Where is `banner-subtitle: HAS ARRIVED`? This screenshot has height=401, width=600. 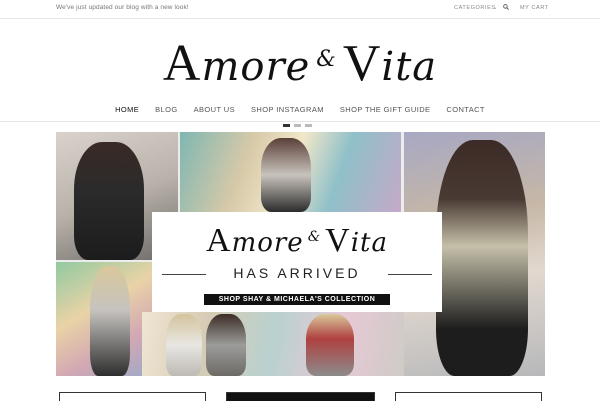
banner-subtitle: HAS ARRIVED is located at coordinates (297, 273).